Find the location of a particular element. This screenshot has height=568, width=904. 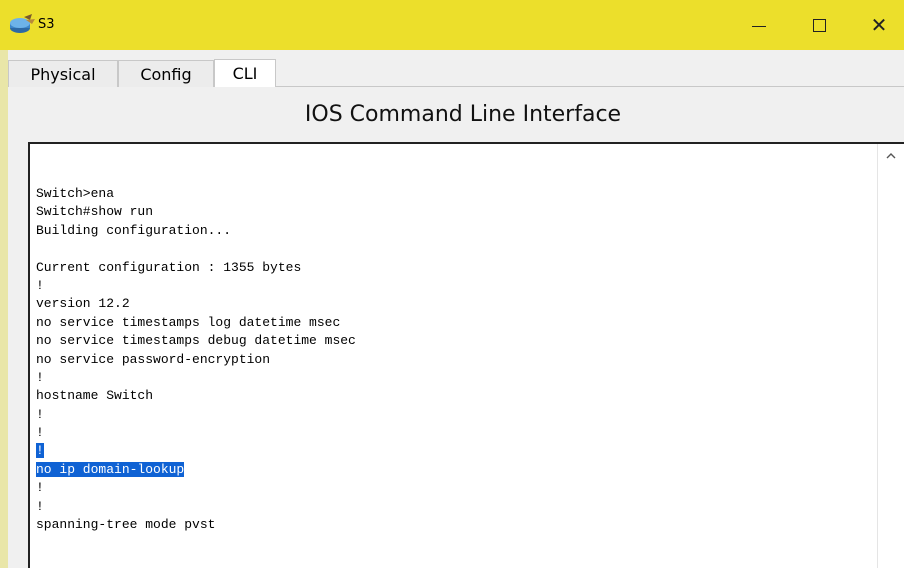

tab-cli: CLI is located at coordinates (245, 73).